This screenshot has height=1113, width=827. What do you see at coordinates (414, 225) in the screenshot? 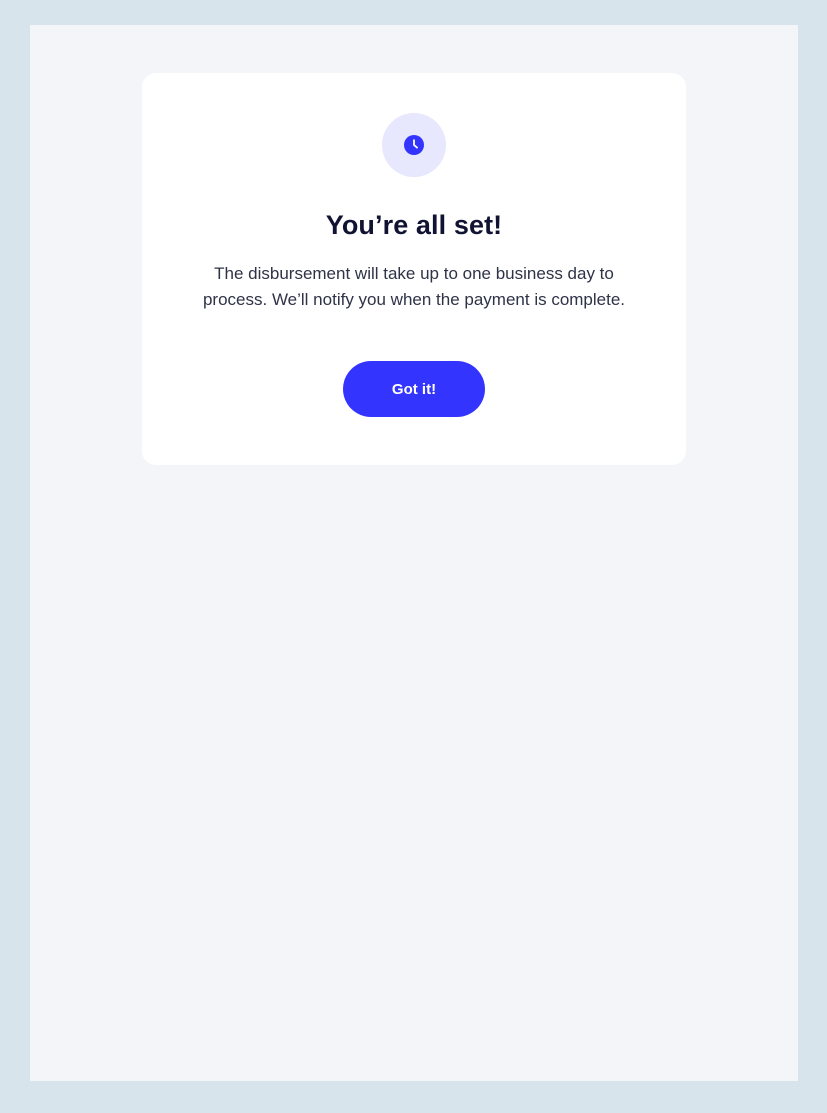
I see `dialog-title: You’re all set!` at bounding box center [414, 225].